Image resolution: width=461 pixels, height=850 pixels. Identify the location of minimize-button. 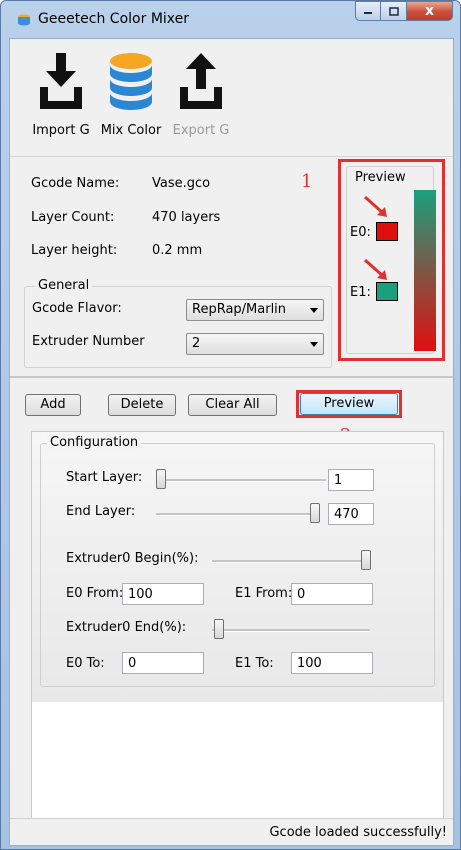
(368, 11).